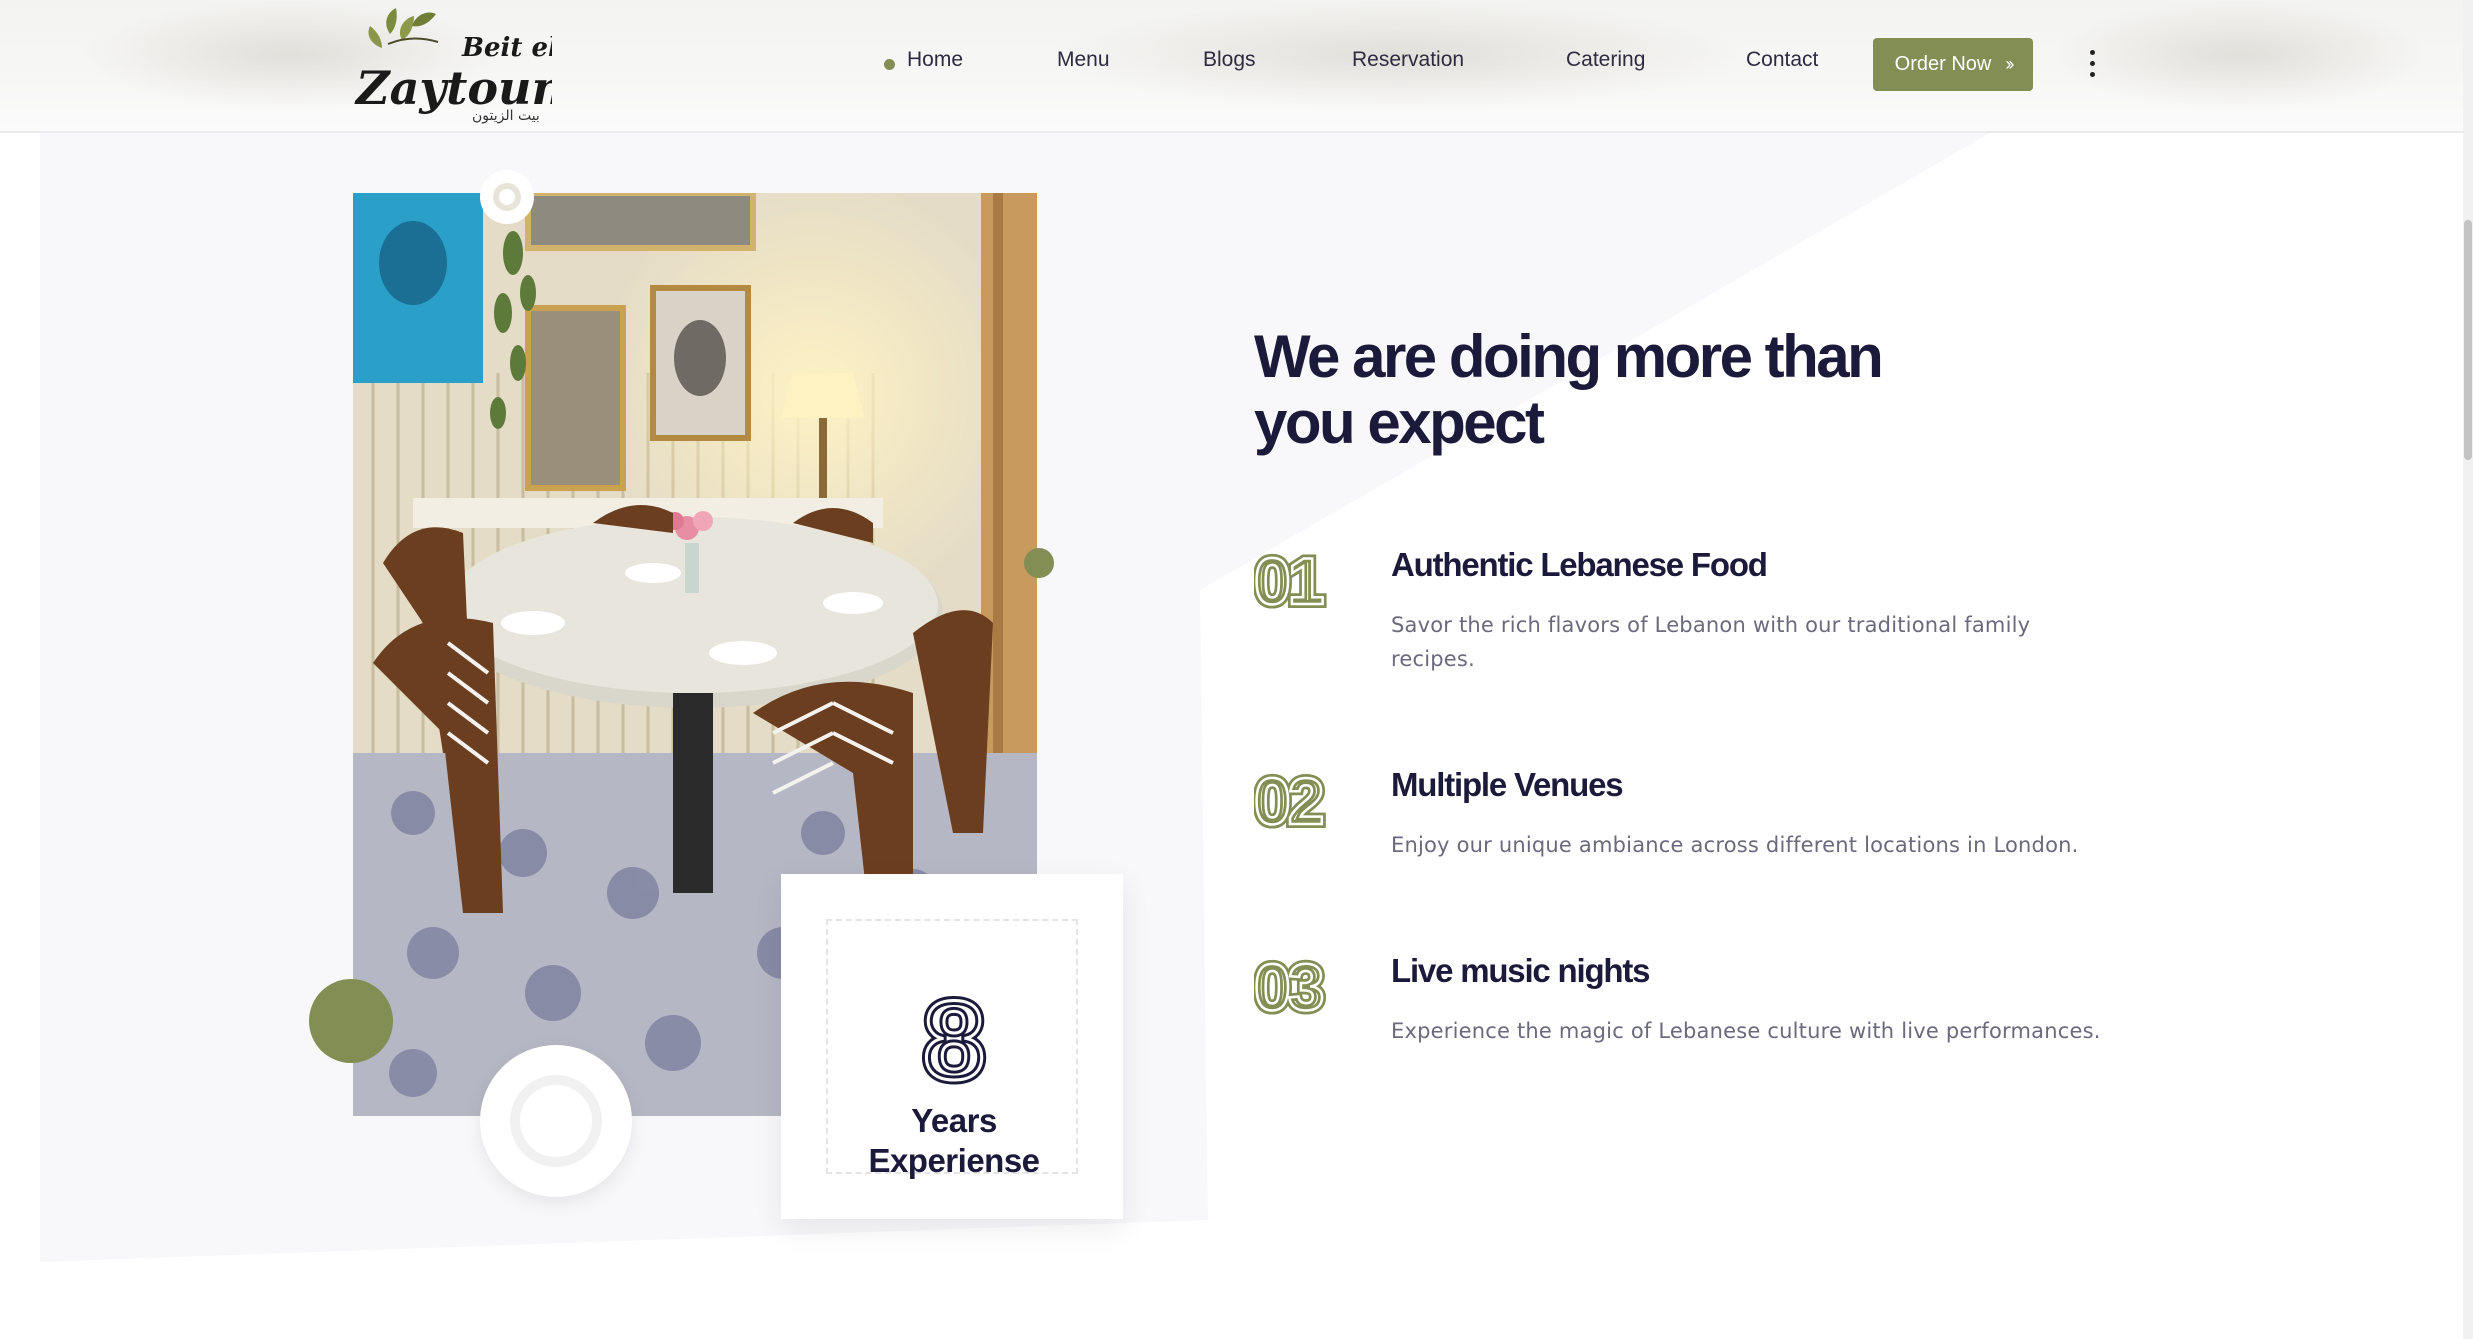 The height and width of the screenshot is (1339, 2473). What do you see at coordinates (1083, 60) in the screenshot?
I see `nav-item-menu: Menu` at bounding box center [1083, 60].